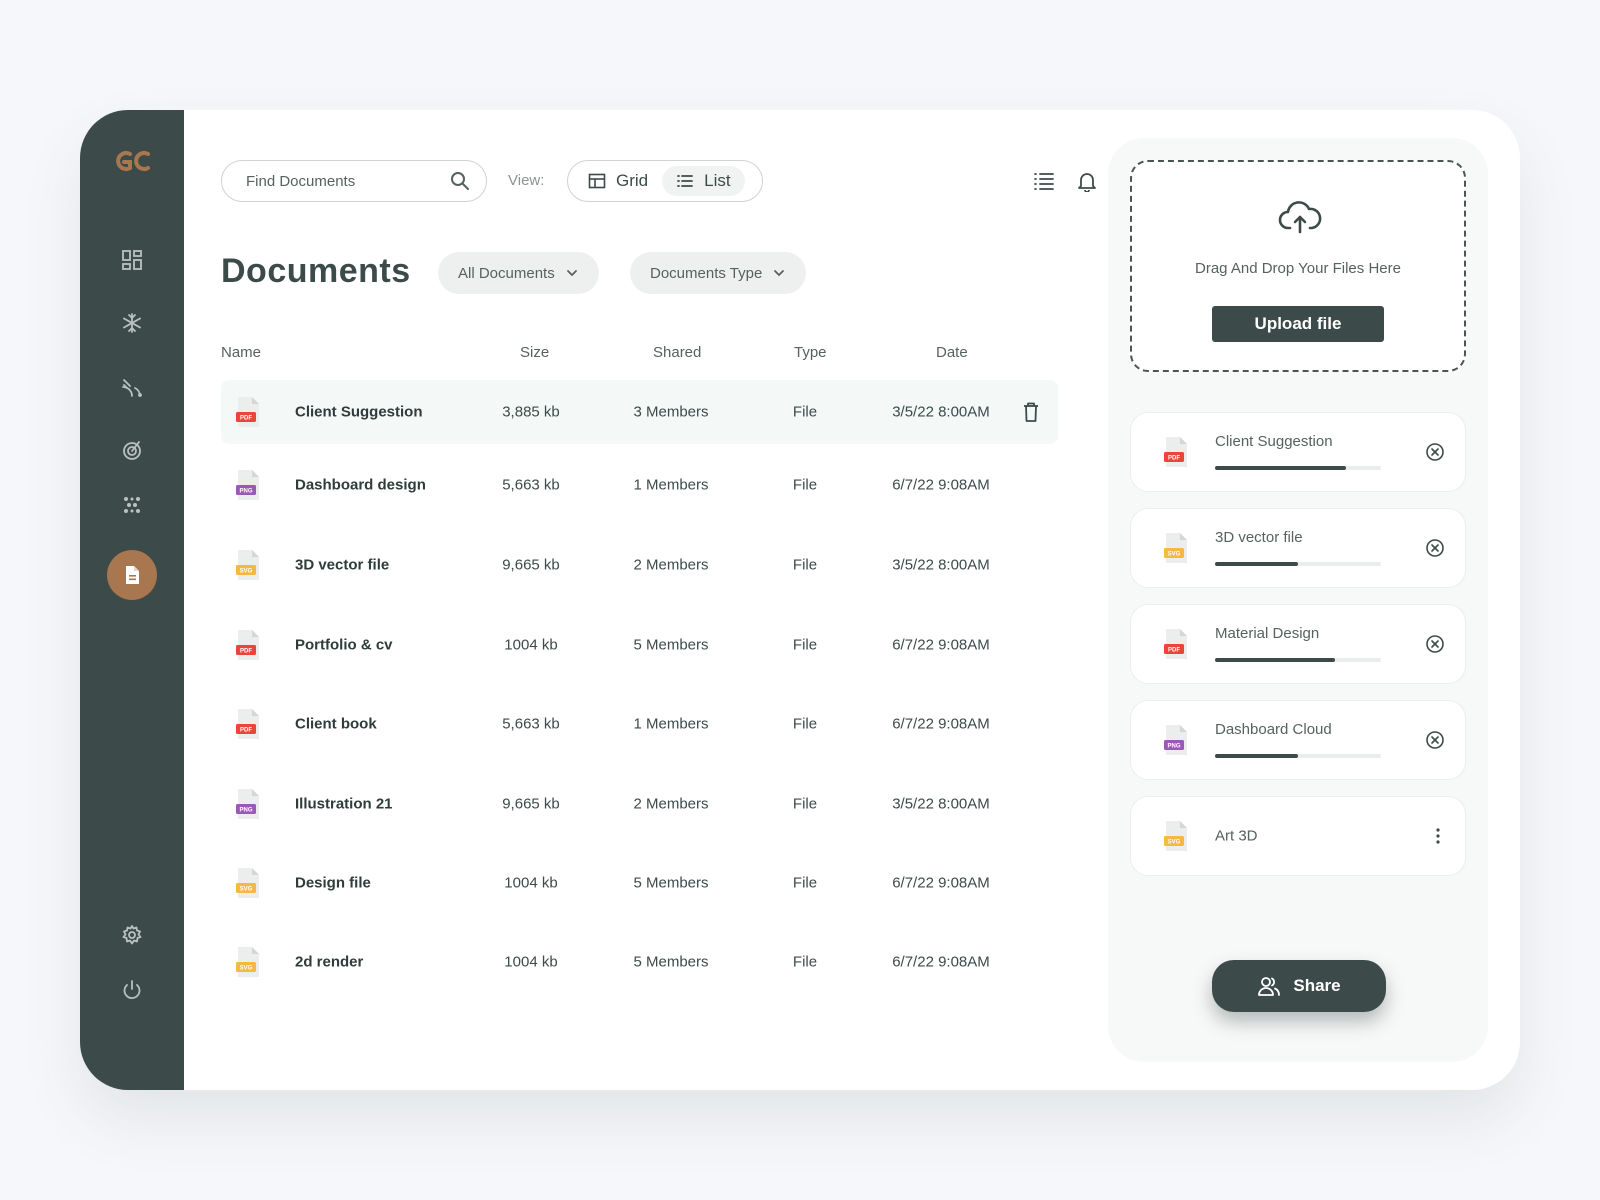 The width and height of the screenshot is (1600, 1200). I want to click on file-date: 3/5/22 8:00AM, so click(941, 804).